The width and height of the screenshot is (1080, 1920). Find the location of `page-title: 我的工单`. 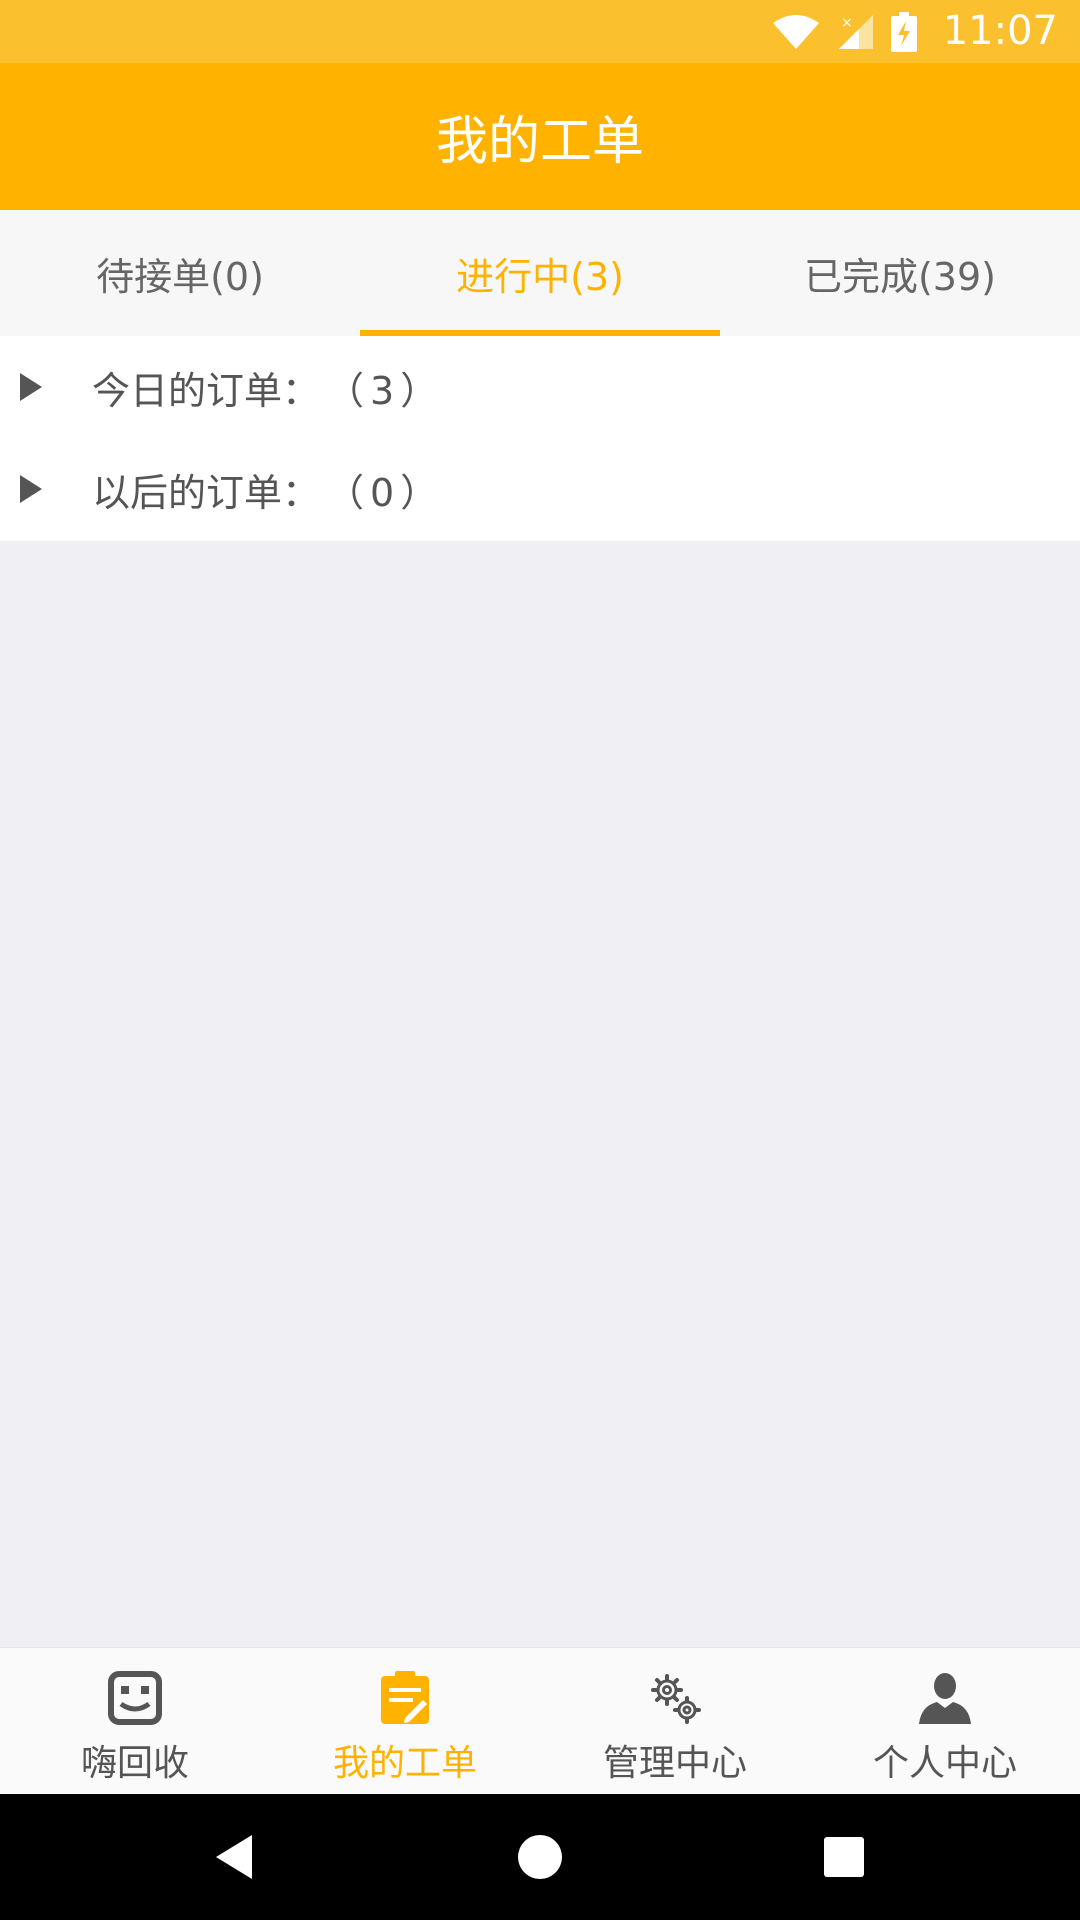

page-title: 我的工单 is located at coordinates (539, 142).